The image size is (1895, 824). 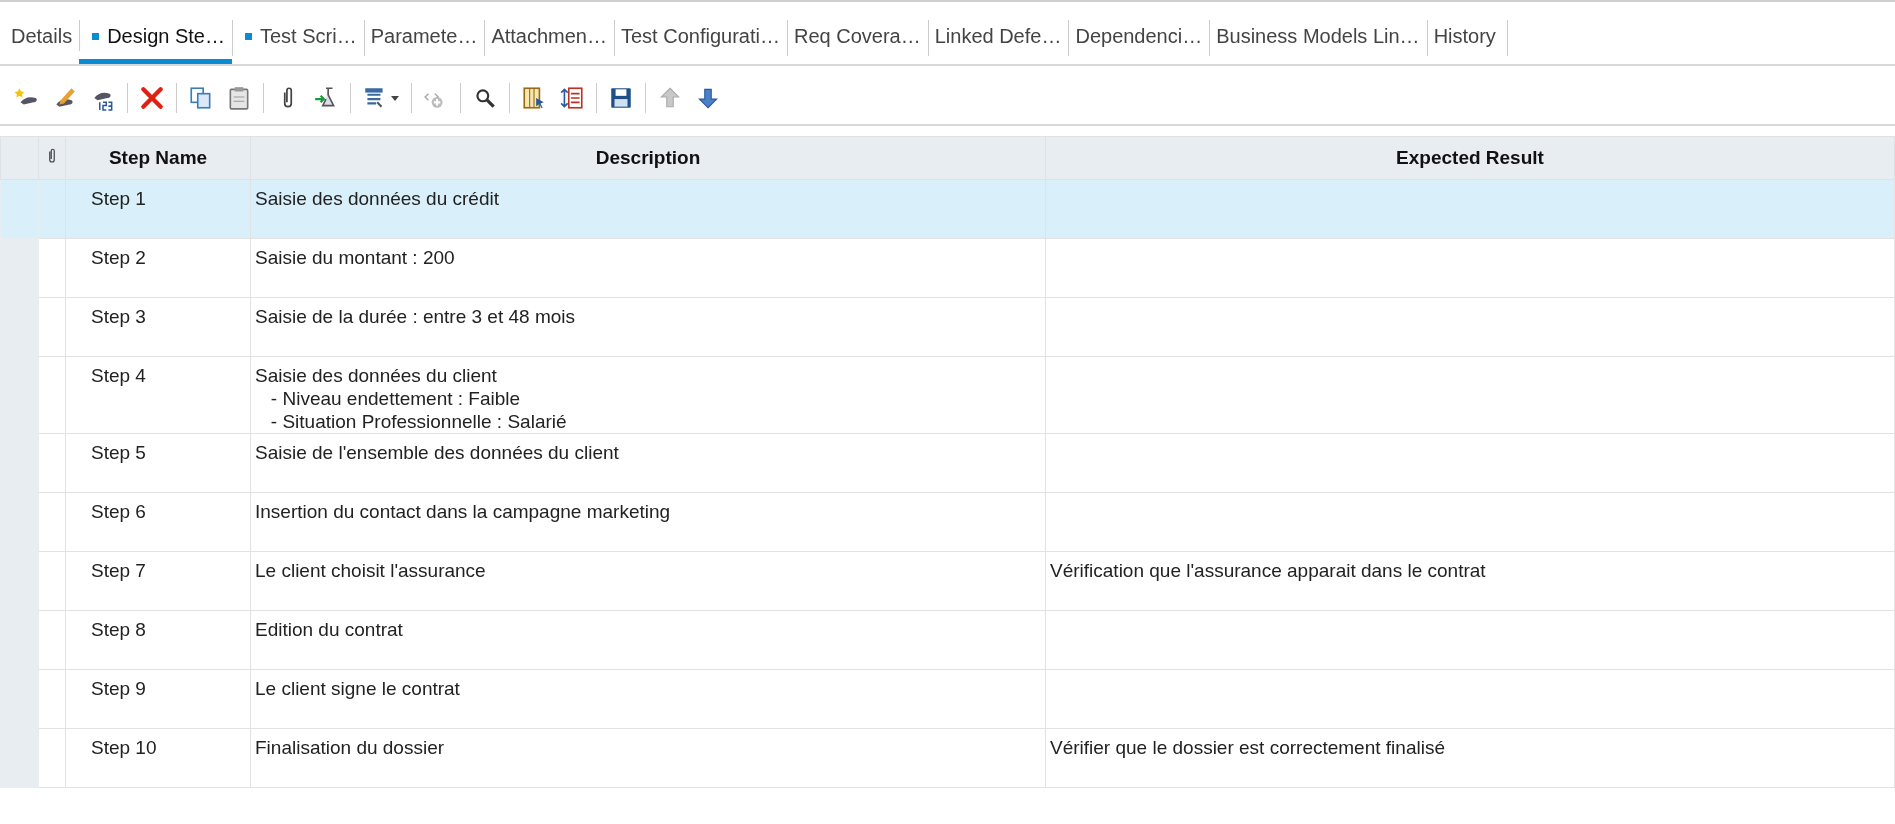 I want to click on delete-icon, so click(x=152, y=98).